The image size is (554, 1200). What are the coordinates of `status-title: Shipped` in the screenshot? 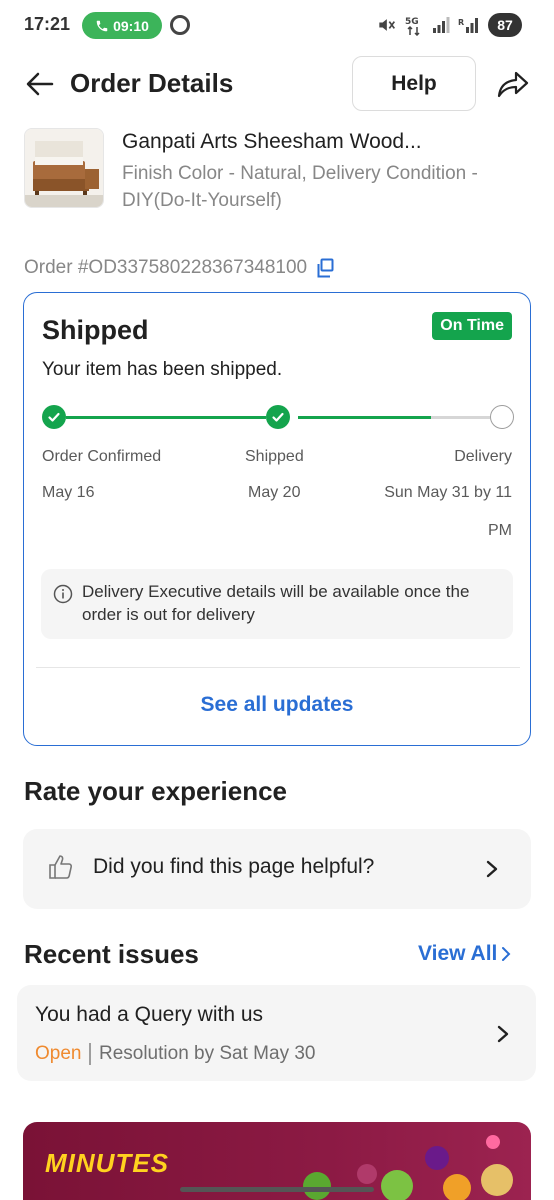 It's located at (95, 330).